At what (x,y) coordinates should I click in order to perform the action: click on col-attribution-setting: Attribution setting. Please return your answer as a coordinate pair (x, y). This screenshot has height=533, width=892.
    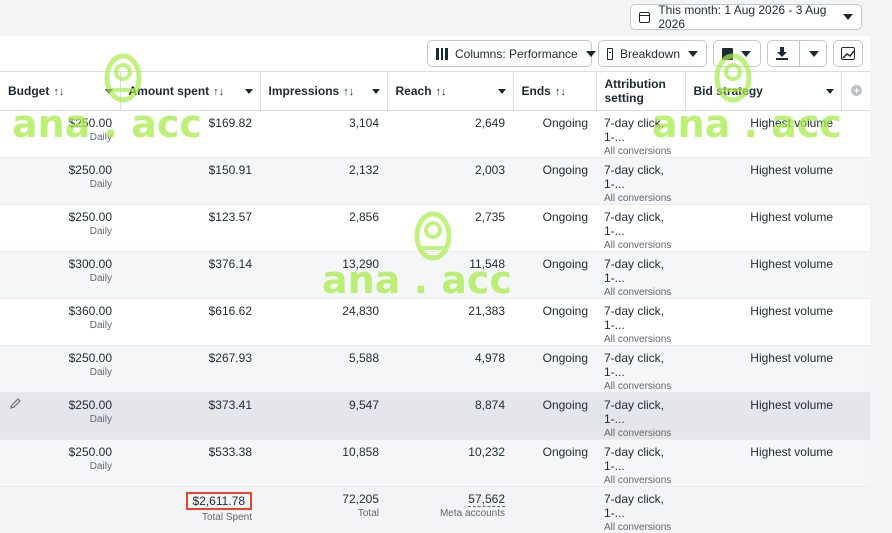
    Looking at the image, I should click on (641, 91).